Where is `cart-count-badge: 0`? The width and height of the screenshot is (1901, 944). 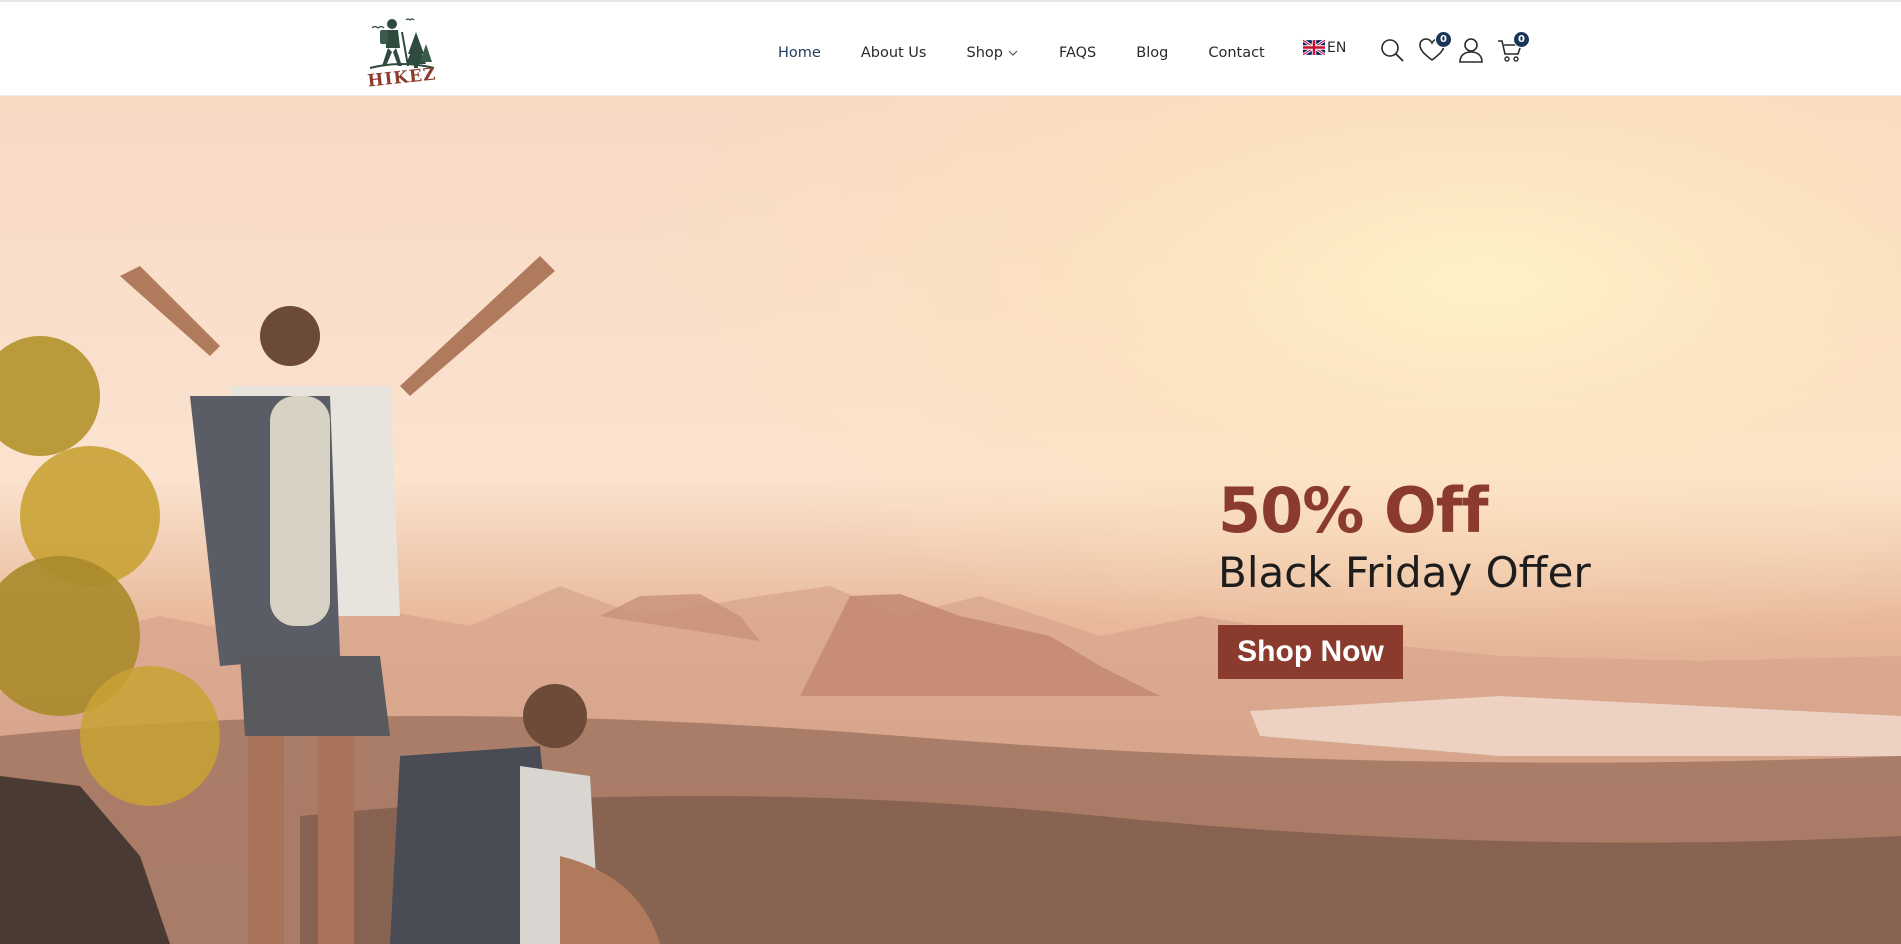 cart-count-badge: 0 is located at coordinates (1521, 39).